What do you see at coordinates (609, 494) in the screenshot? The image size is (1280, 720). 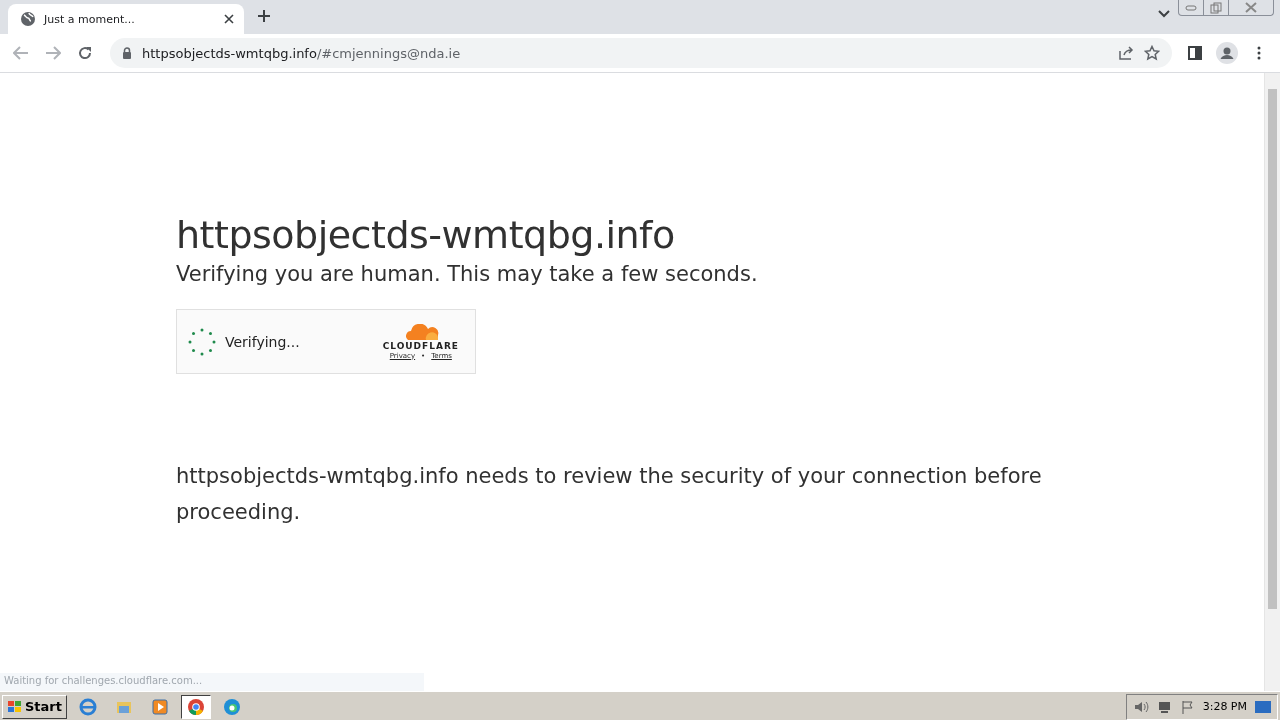 I see `security-message: httpsobjectds-wmtqbg.info needs to review the security of your connection before proceeding.` at bounding box center [609, 494].